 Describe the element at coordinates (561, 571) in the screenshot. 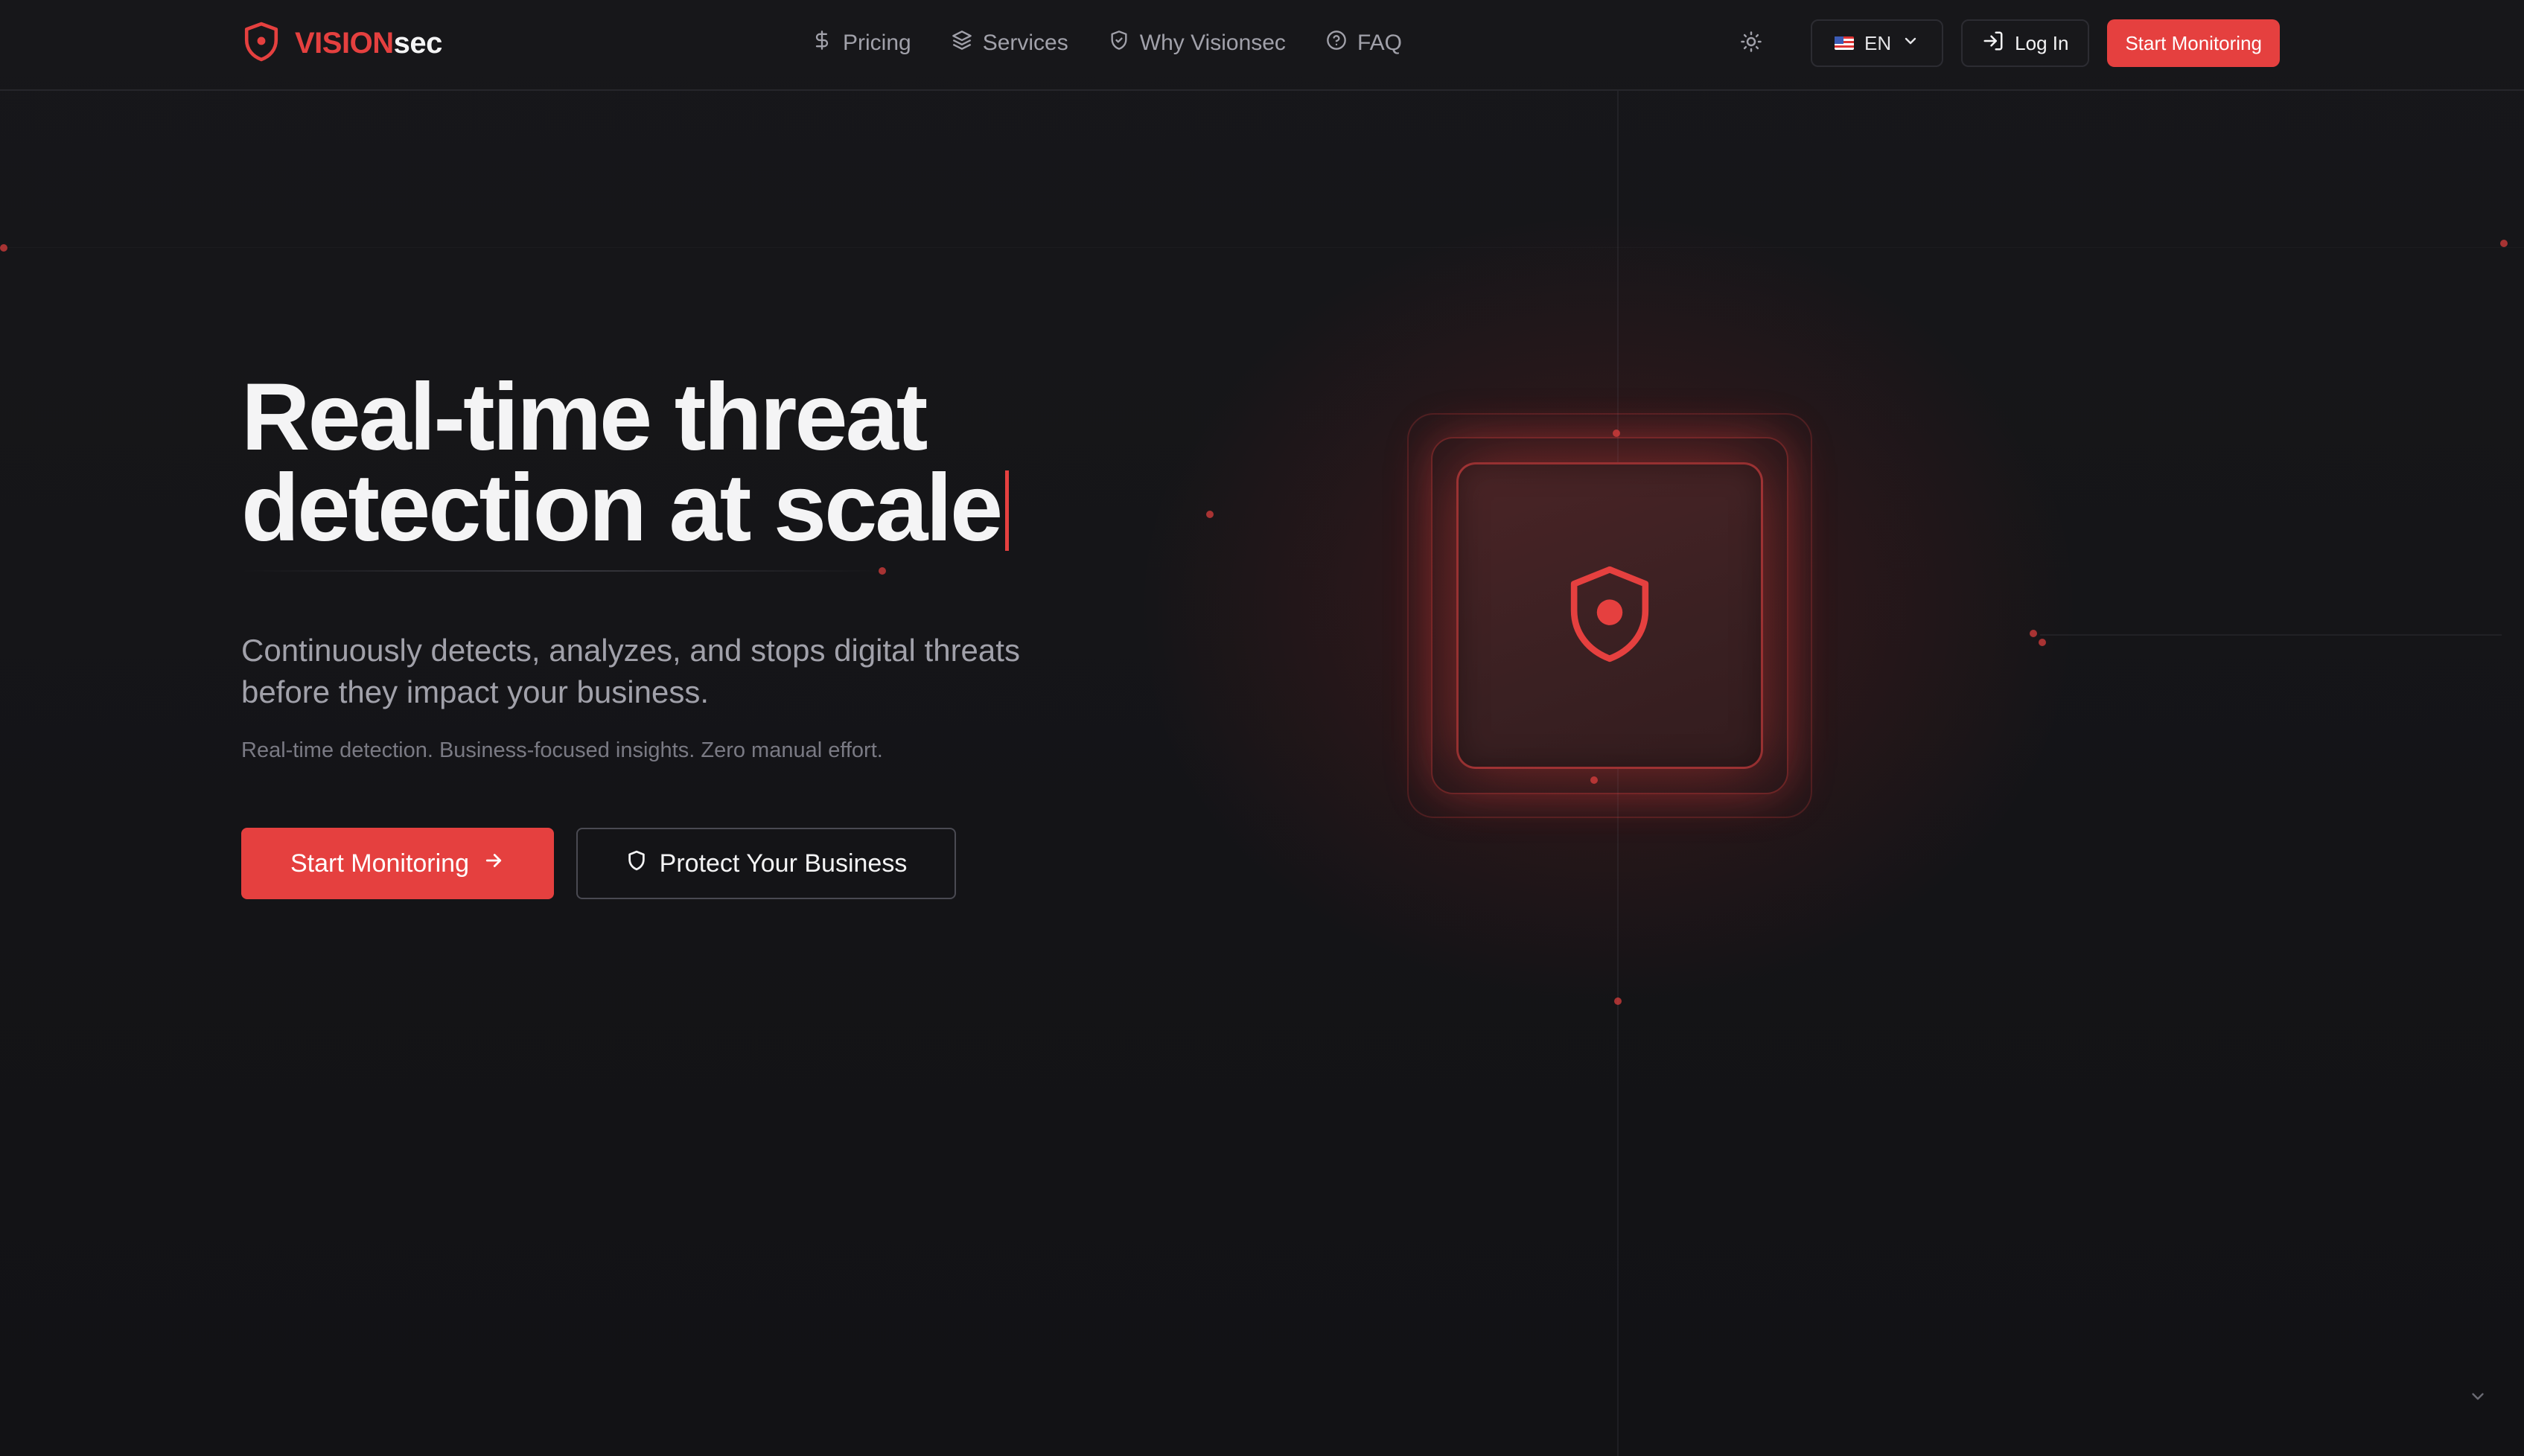

I see `title-divider` at that location.